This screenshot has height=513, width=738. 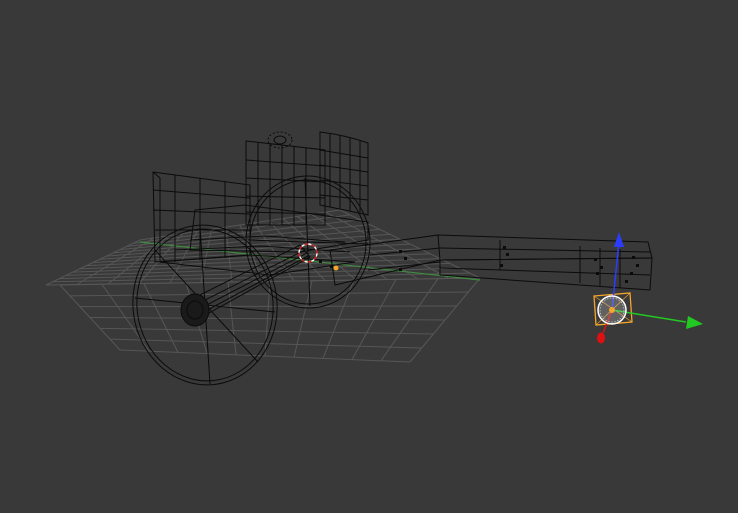 What do you see at coordinates (242, 229) in the screenshot?
I see `grid-line` at bounding box center [242, 229].